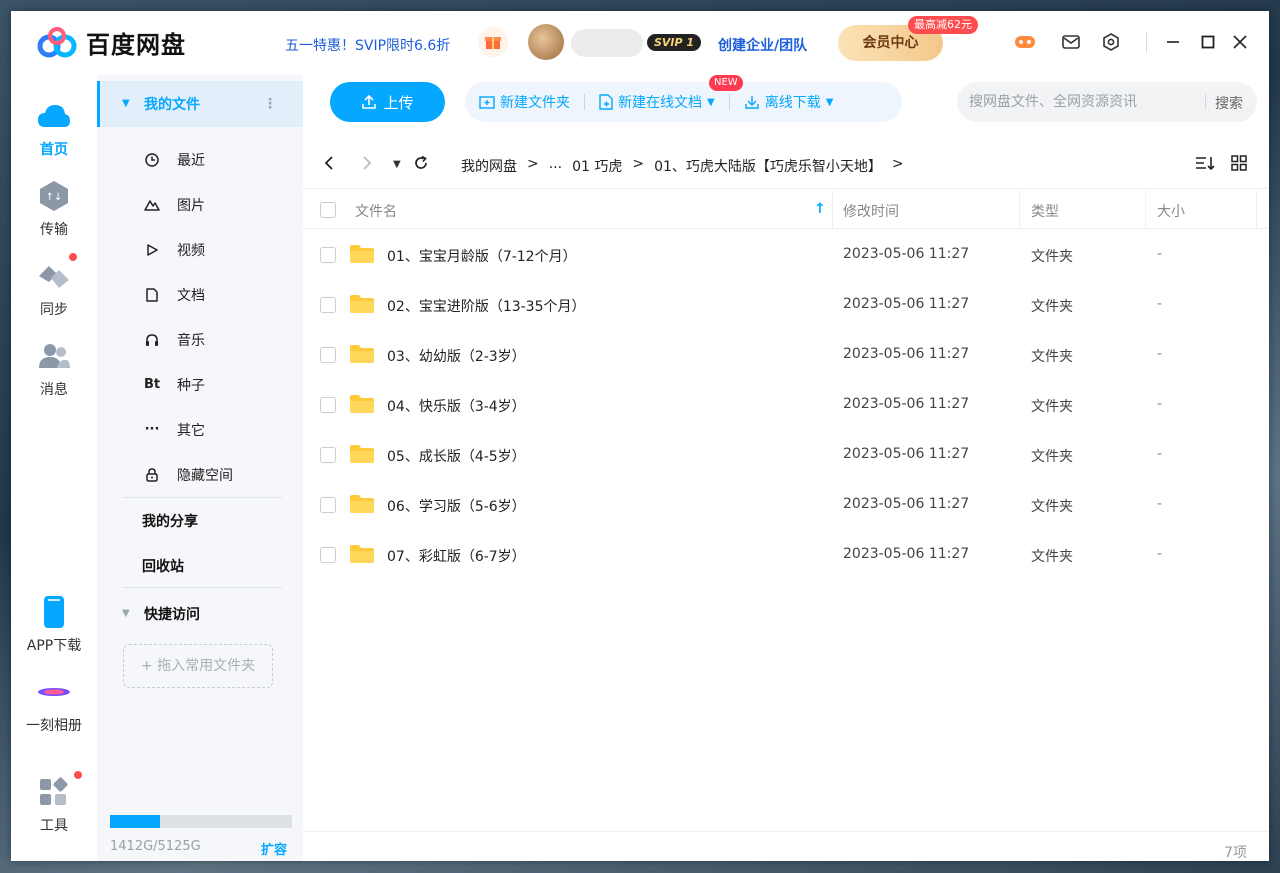 The image size is (1280, 873). I want to click on column-divider, so click(832, 210).